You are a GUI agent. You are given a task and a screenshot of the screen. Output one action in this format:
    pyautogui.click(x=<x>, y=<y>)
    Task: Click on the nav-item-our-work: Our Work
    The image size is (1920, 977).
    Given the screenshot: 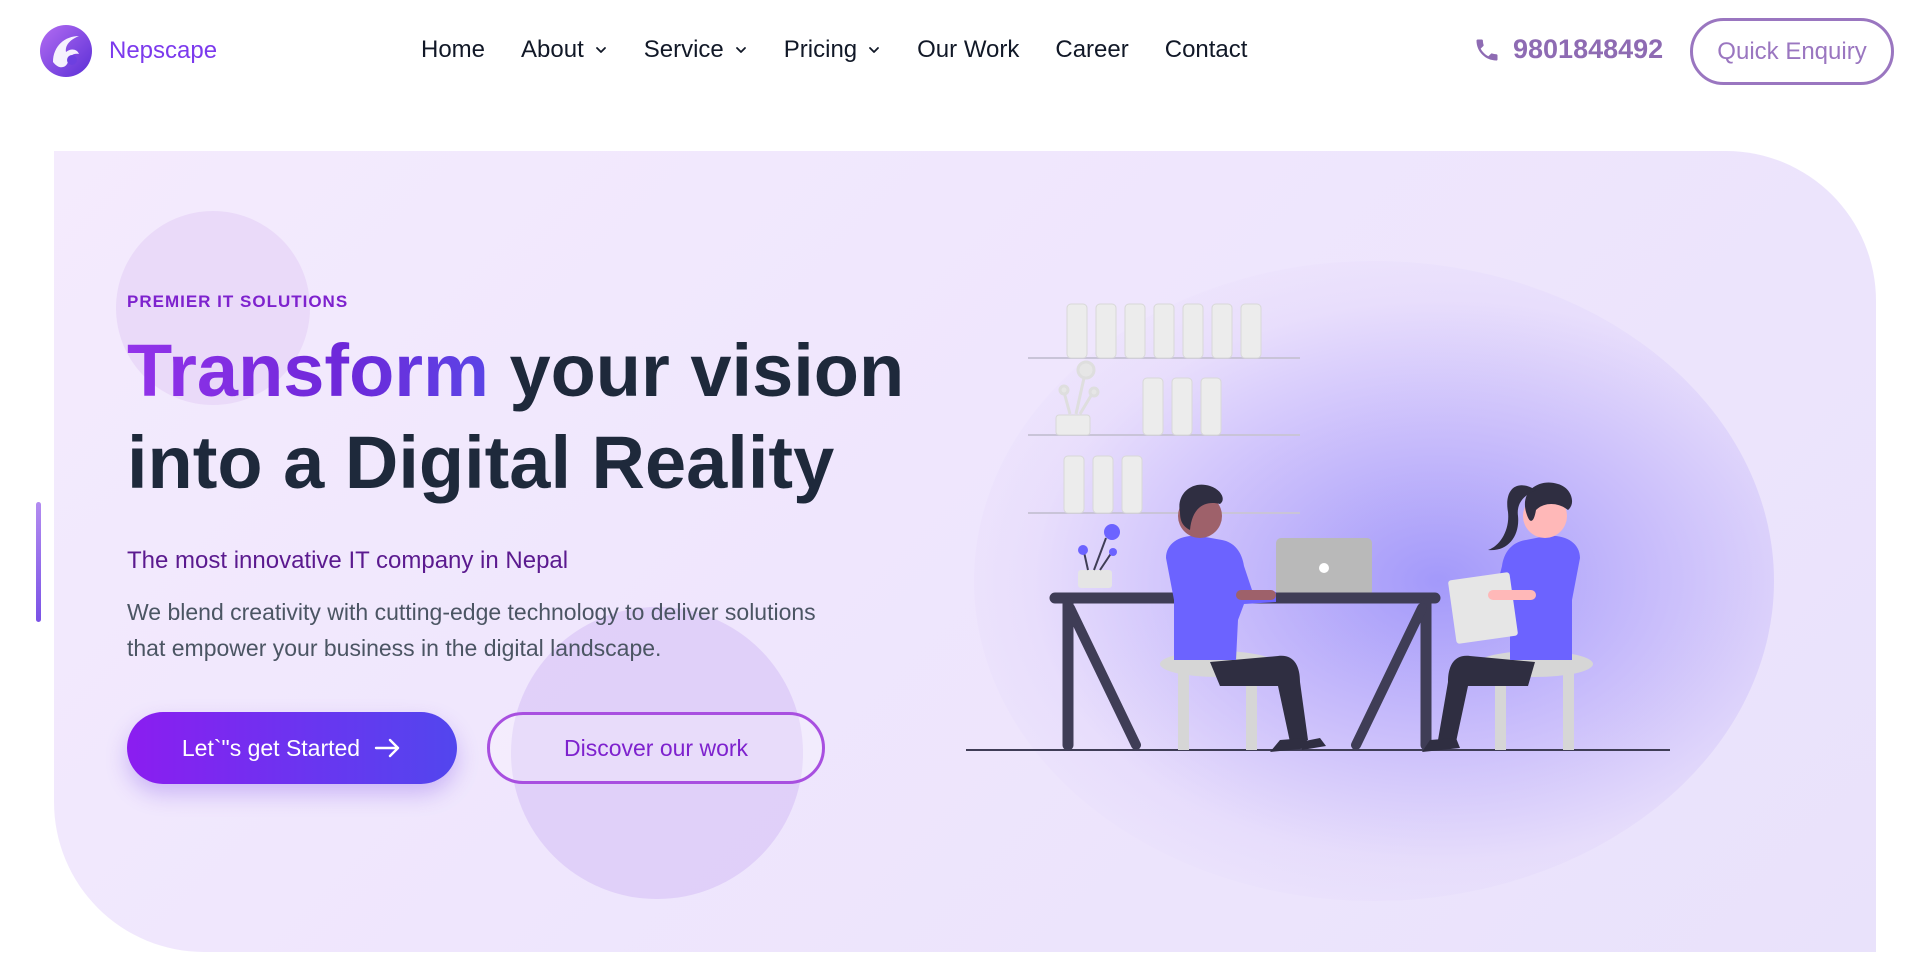 What is the action you would take?
    pyautogui.click(x=968, y=50)
    